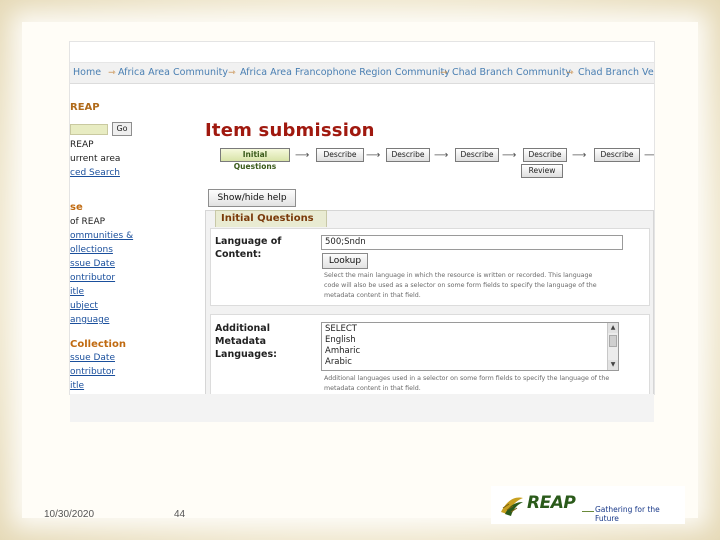 Image resolution: width=720 pixels, height=540 pixels. What do you see at coordinates (76, 207) in the screenshot?
I see `browse-heading: se` at bounding box center [76, 207].